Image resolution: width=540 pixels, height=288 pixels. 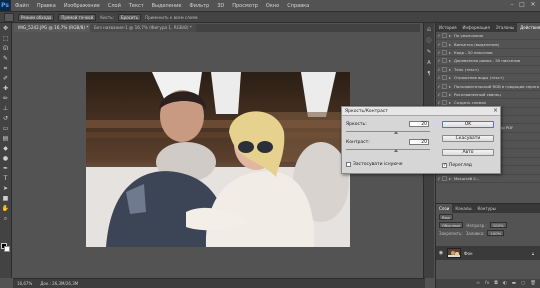 I want to click on history-brush-tool-icon: ↺, so click(x=6, y=118).